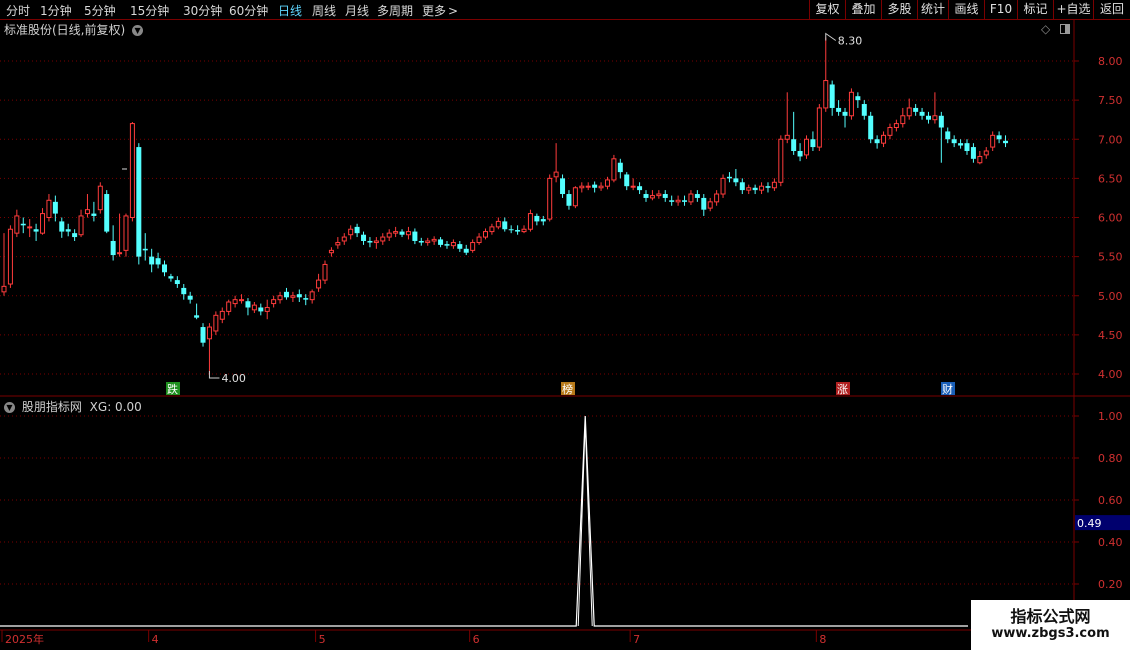  Describe the element at coordinates (1110, 296) in the screenshot. I see `price-tick-label: 5.00` at that location.